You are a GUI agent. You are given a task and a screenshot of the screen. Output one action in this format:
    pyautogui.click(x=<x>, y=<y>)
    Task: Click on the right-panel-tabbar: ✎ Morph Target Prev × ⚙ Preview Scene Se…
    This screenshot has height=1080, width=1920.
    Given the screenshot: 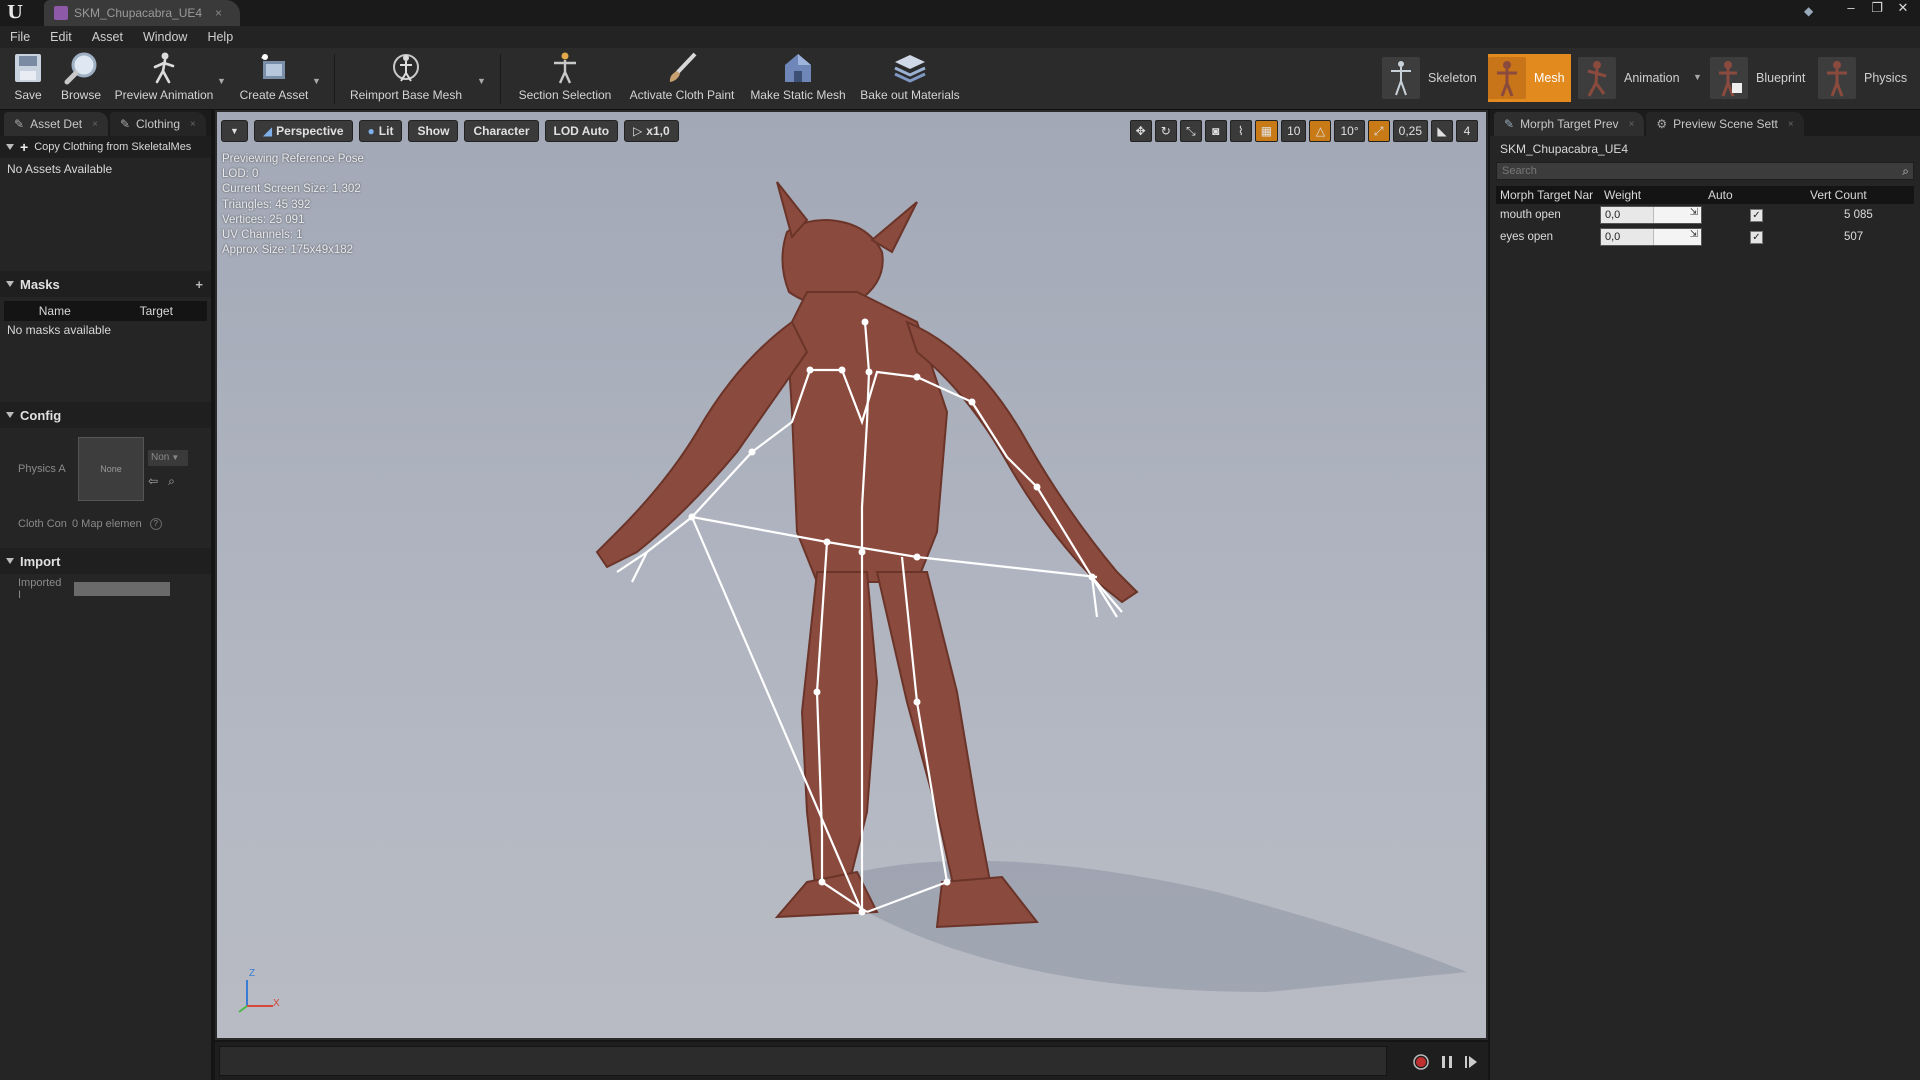 What is the action you would take?
    pyautogui.click(x=1705, y=123)
    